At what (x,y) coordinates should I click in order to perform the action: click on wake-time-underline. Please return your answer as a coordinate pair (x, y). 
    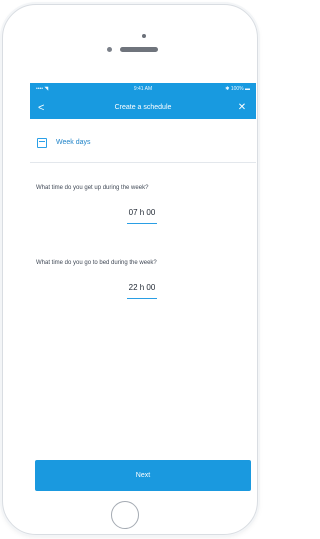
    Looking at the image, I should click on (142, 223).